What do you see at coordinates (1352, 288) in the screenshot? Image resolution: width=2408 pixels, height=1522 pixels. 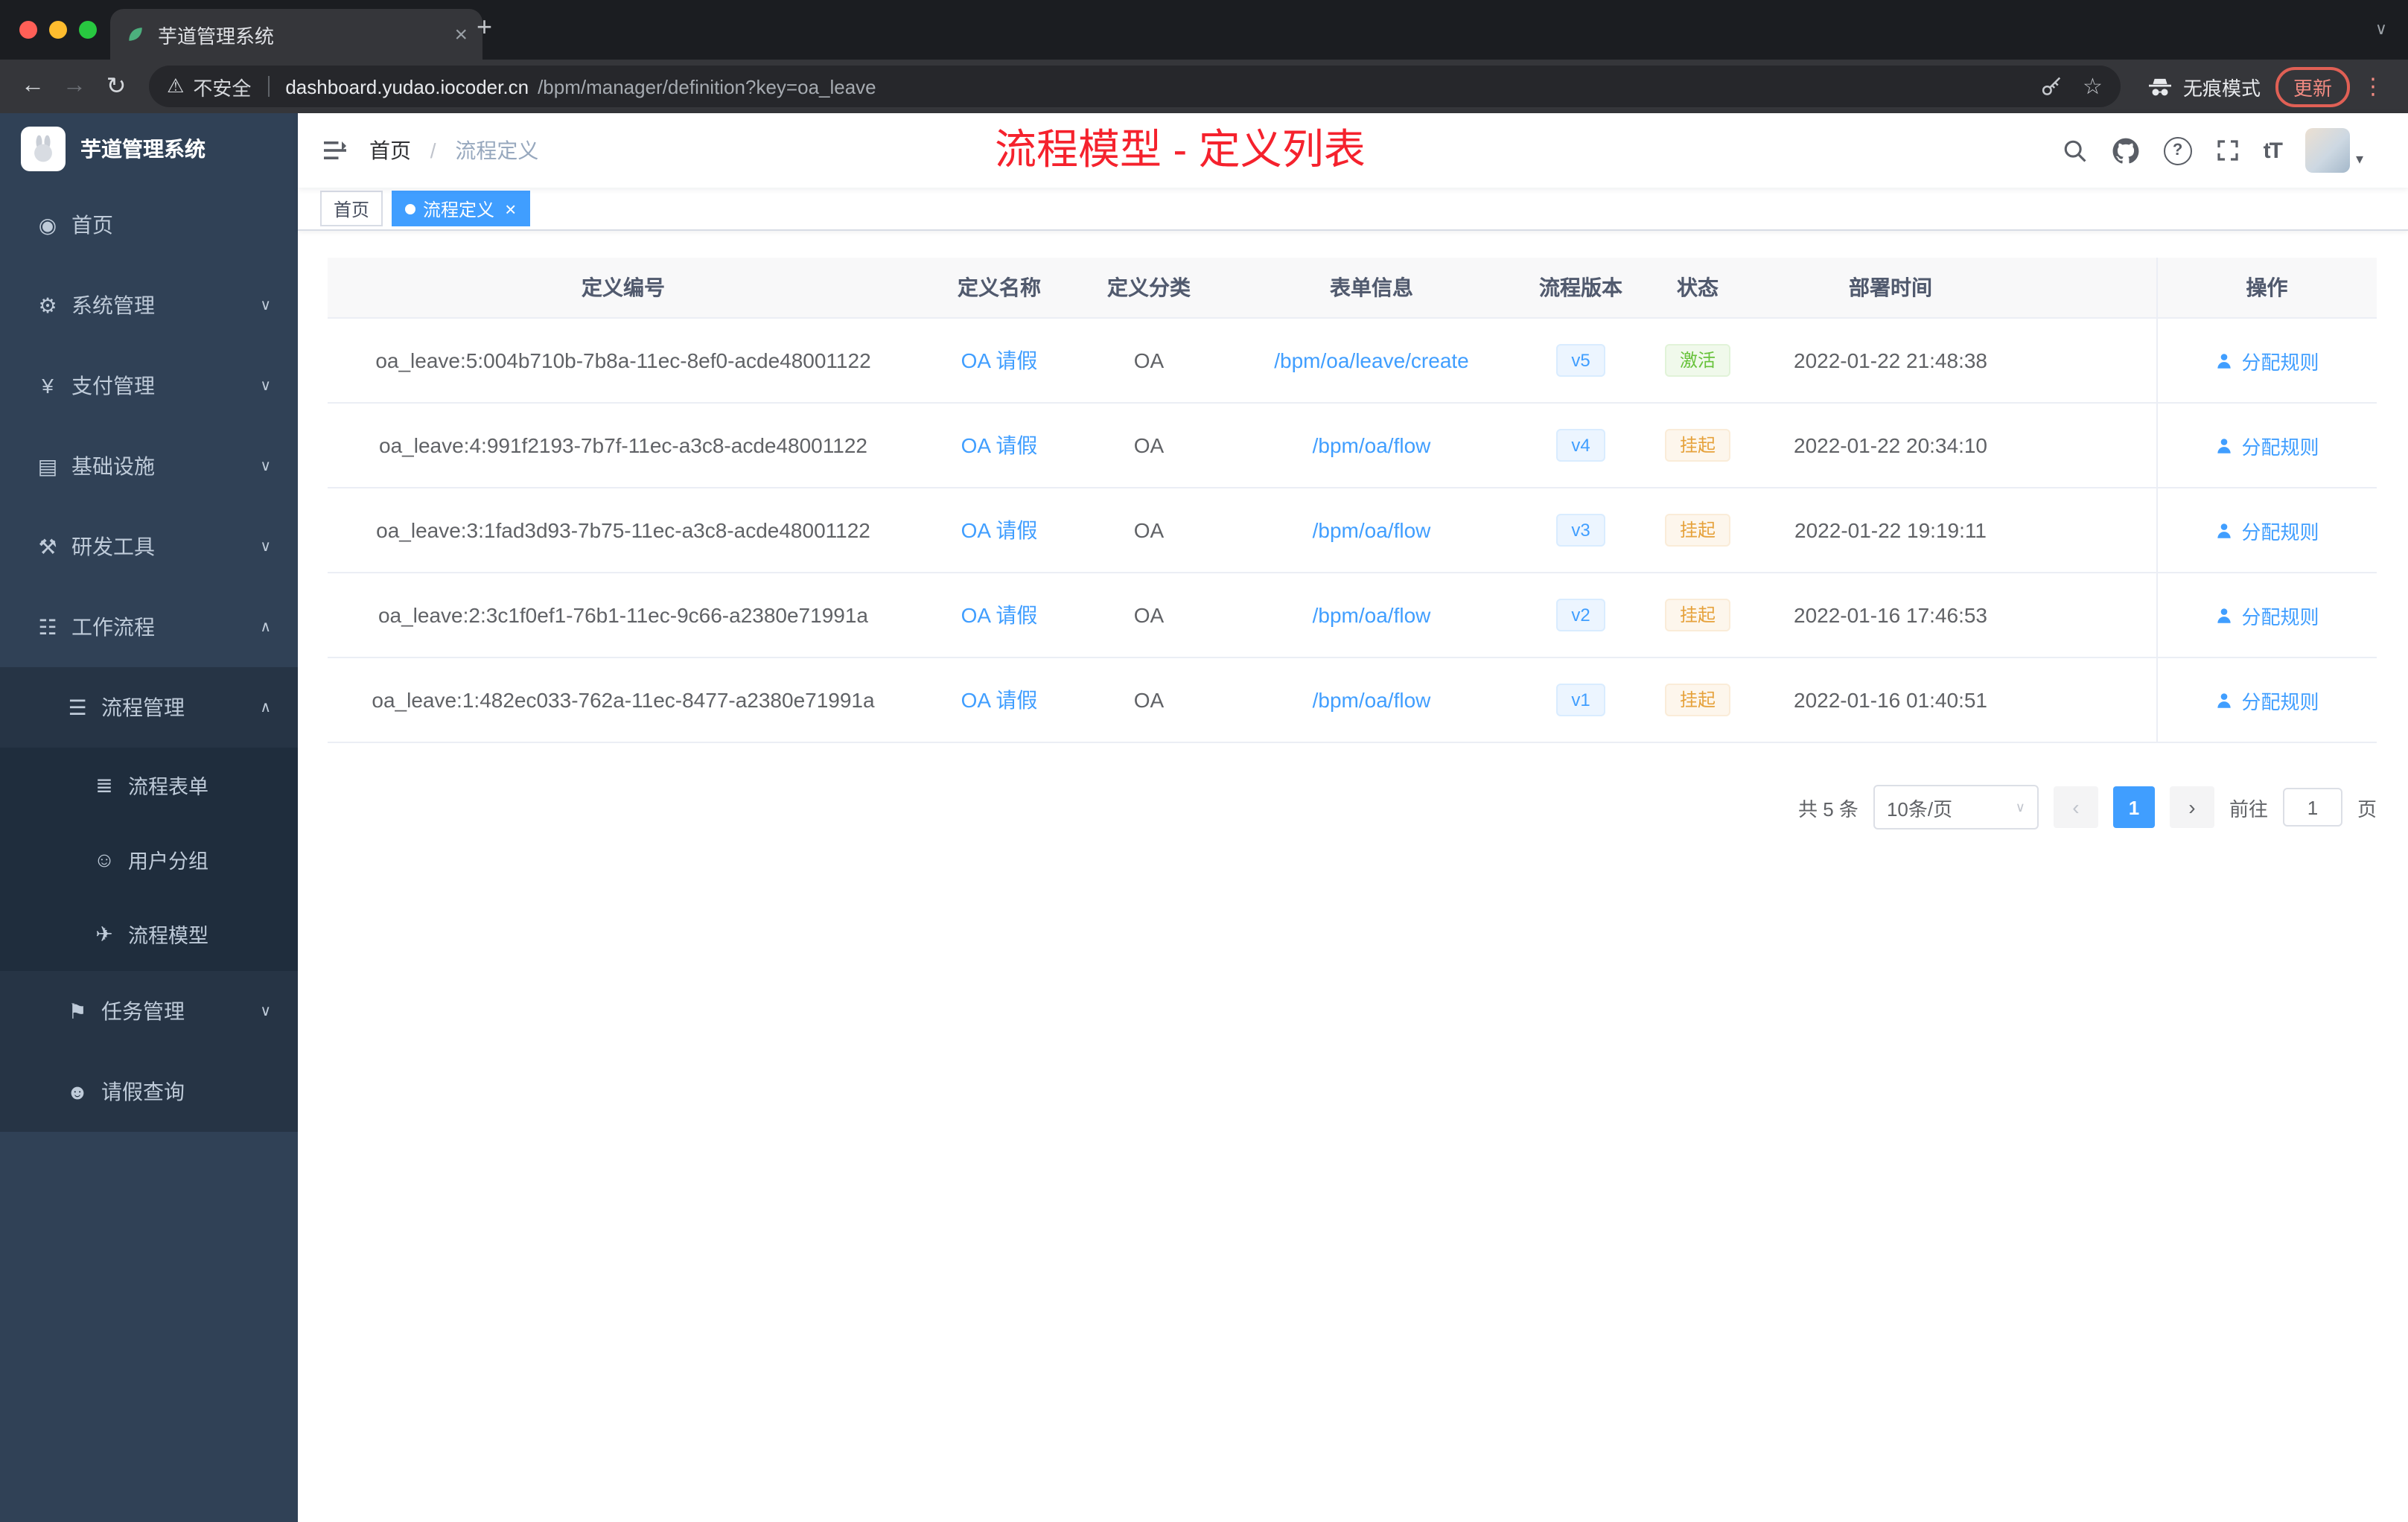 I see `table-header-row: 定义编号 定义名称 定义分类 表单信息 流程版本 状态 部署时间 操作` at bounding box center [1352, 288].